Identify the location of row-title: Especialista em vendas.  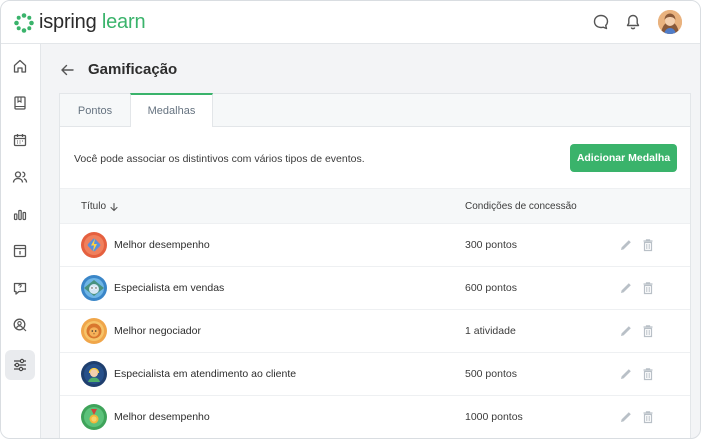
(169, 288).